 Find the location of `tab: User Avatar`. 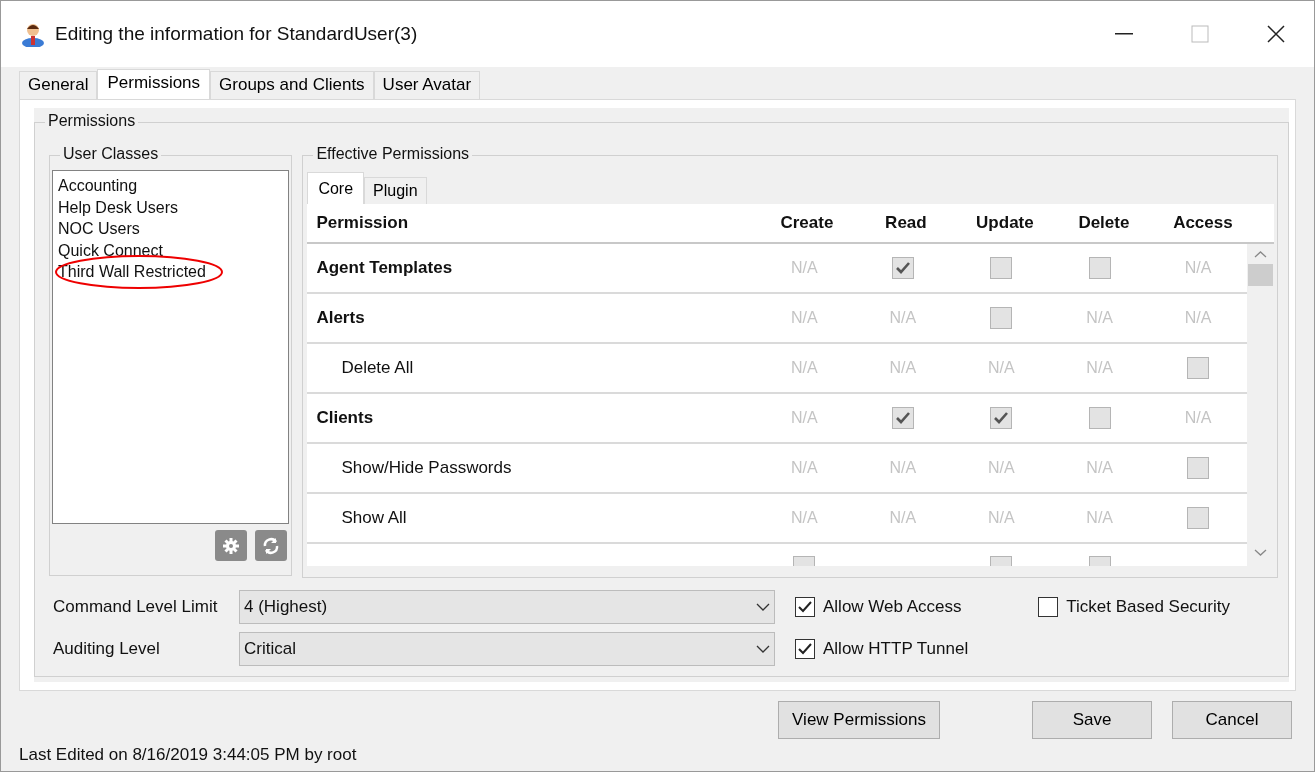

tab: User Avatar is located at coordinates (427, 85).